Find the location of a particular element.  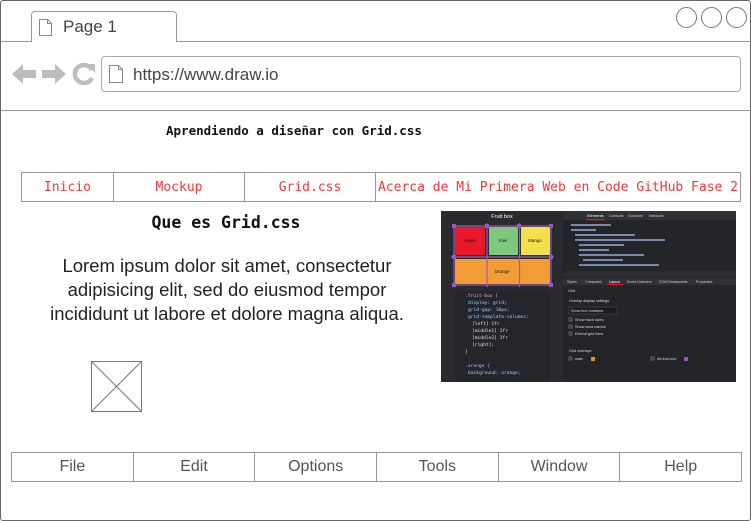

svg-text: Styles is located at coordinates (572, 282).